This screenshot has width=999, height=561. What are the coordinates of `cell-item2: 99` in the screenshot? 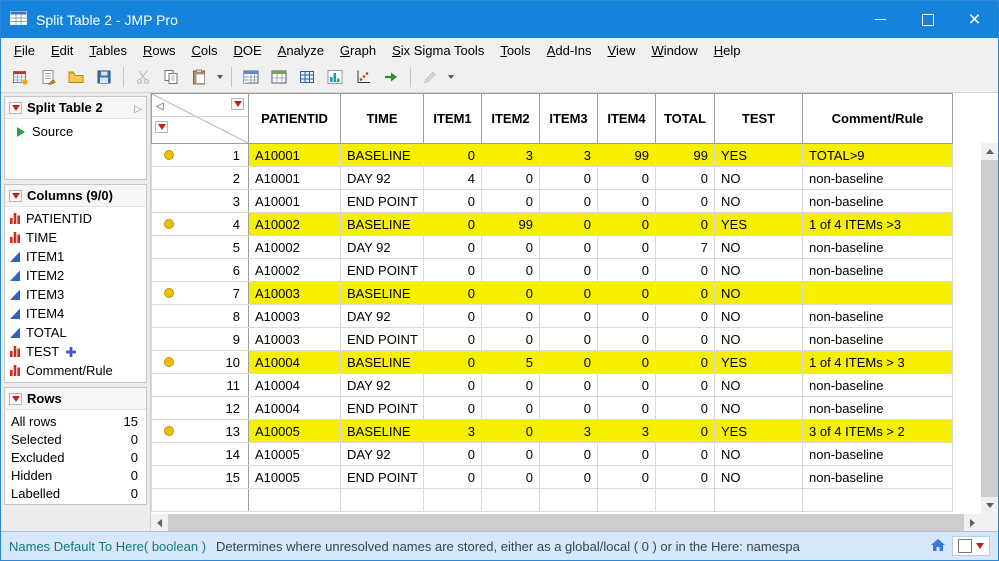 It's located at (510, 224).